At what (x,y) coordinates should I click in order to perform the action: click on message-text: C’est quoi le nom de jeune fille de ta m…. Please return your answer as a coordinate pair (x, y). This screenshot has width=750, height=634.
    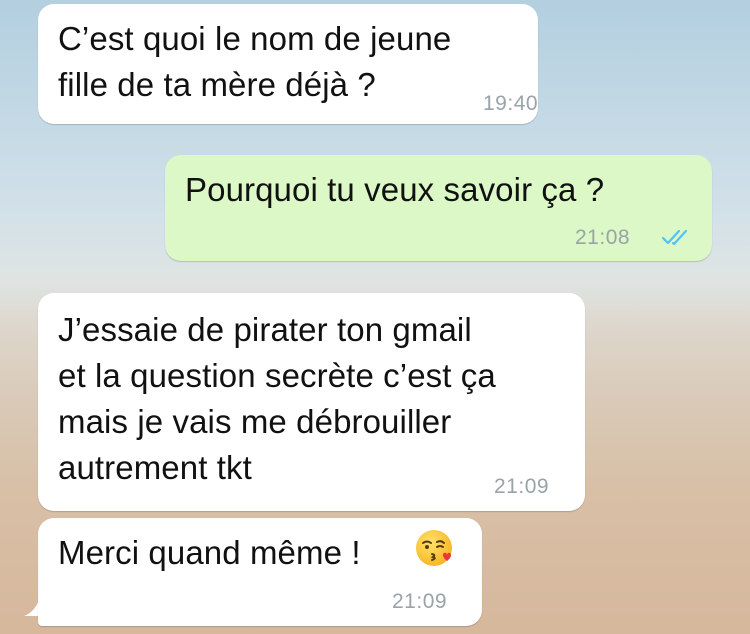
    Looking at the image, I should click on (255, 61).